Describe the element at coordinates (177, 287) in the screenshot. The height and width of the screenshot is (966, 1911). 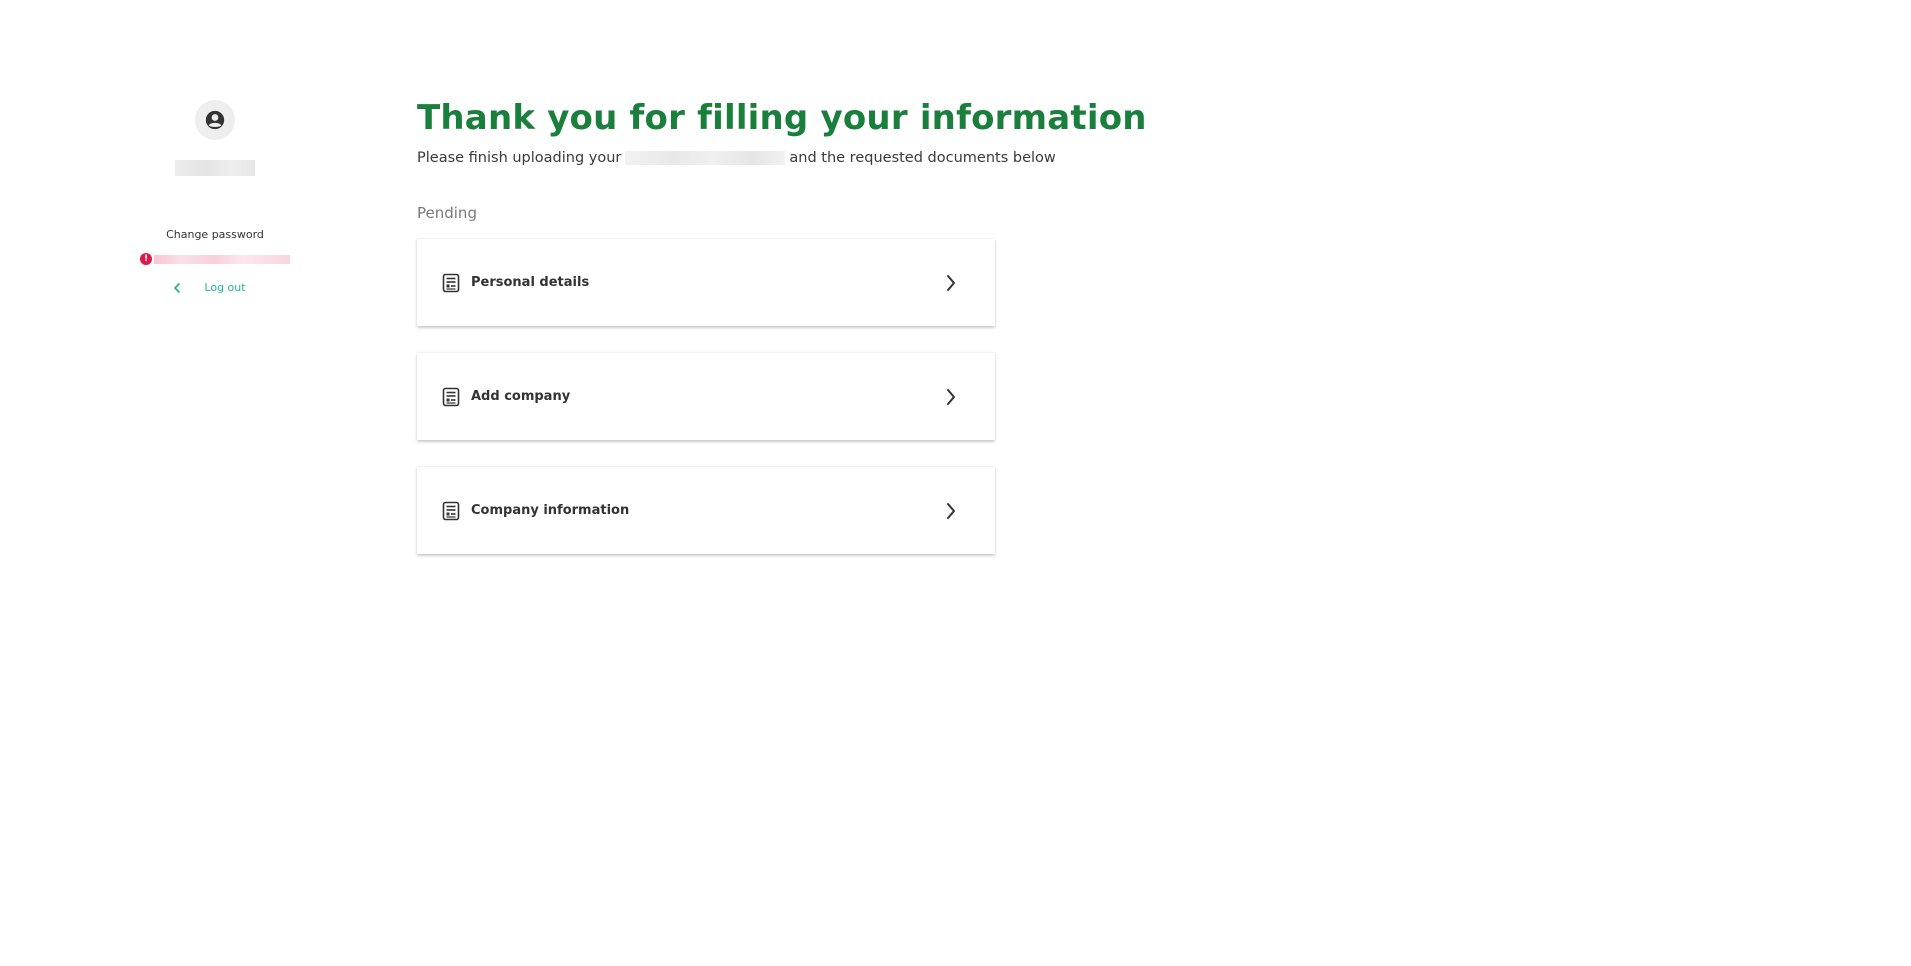
I see `chevron-left-icon` at that location.